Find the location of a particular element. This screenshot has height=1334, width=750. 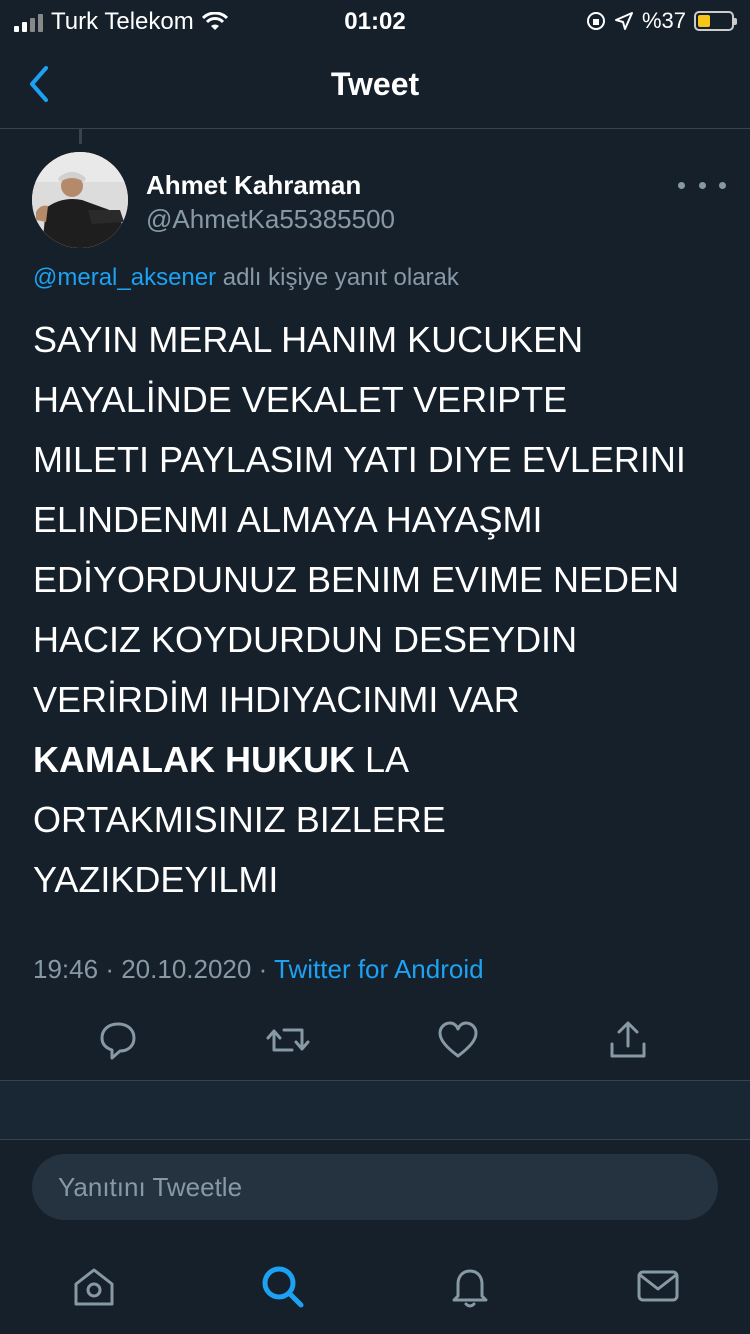

avatar-photo is located at coordinates (80, 200).